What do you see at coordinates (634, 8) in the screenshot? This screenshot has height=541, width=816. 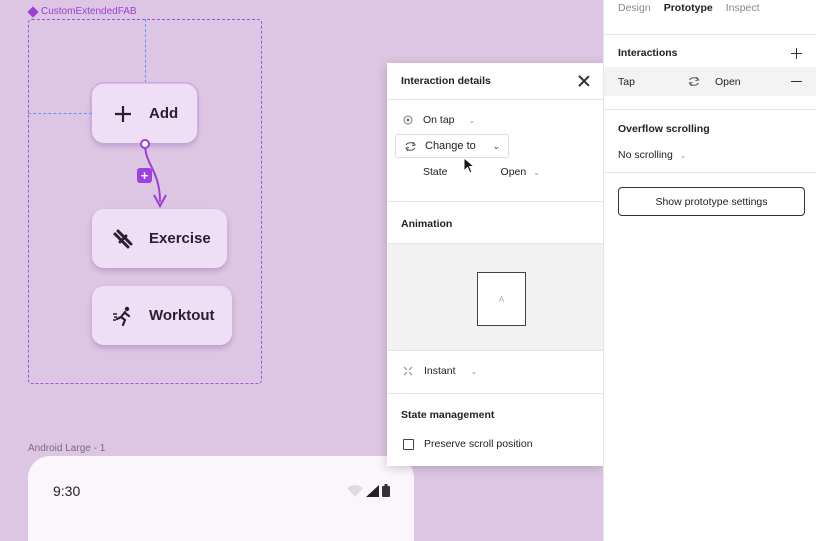 I see `tab-design: Design` at bounding box center [634, 8].